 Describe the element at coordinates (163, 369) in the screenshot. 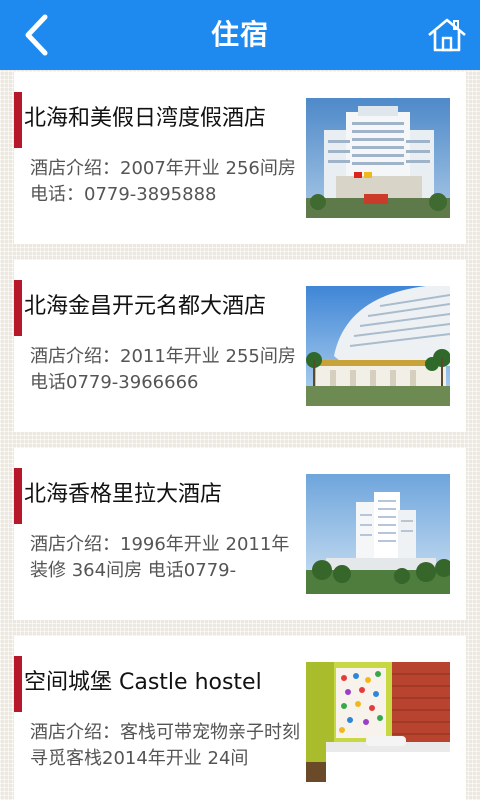

I see `hotel-description: 酒店介绍：2011年开业 255间房 电话0779-3966666` at that location.